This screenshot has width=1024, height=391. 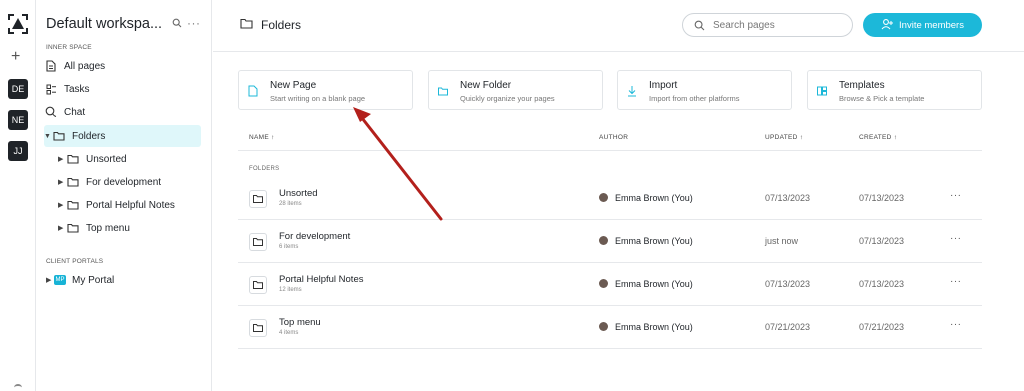 I want to click on sidebar-item-label: Top menu, so click(x=108, y=228).